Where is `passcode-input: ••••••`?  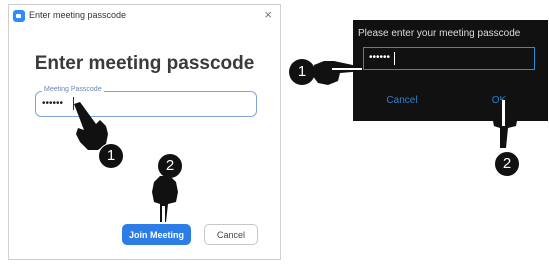 passcode-input: •••••• is located at coordinates (449, 58).